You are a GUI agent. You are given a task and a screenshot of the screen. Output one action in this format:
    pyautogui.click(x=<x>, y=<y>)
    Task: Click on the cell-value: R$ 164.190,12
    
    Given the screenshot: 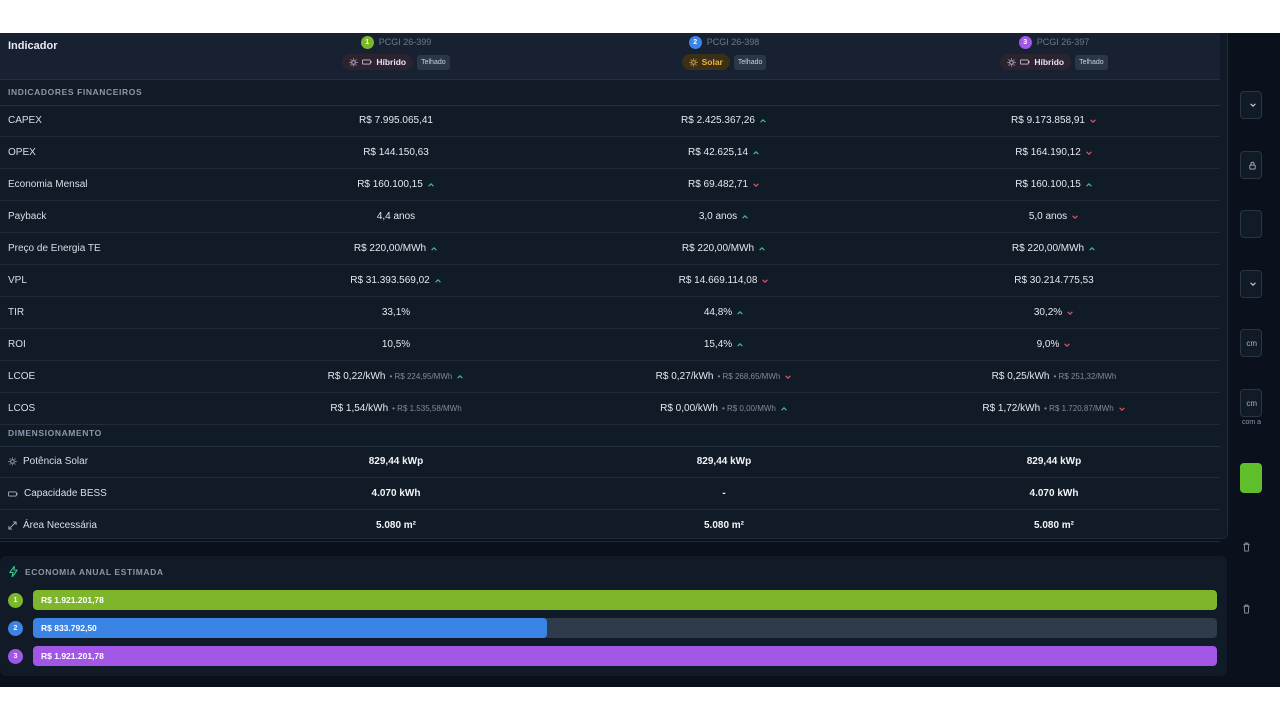 What is the action you would take?
    pyautogui.click(x=1048, y=152)
    